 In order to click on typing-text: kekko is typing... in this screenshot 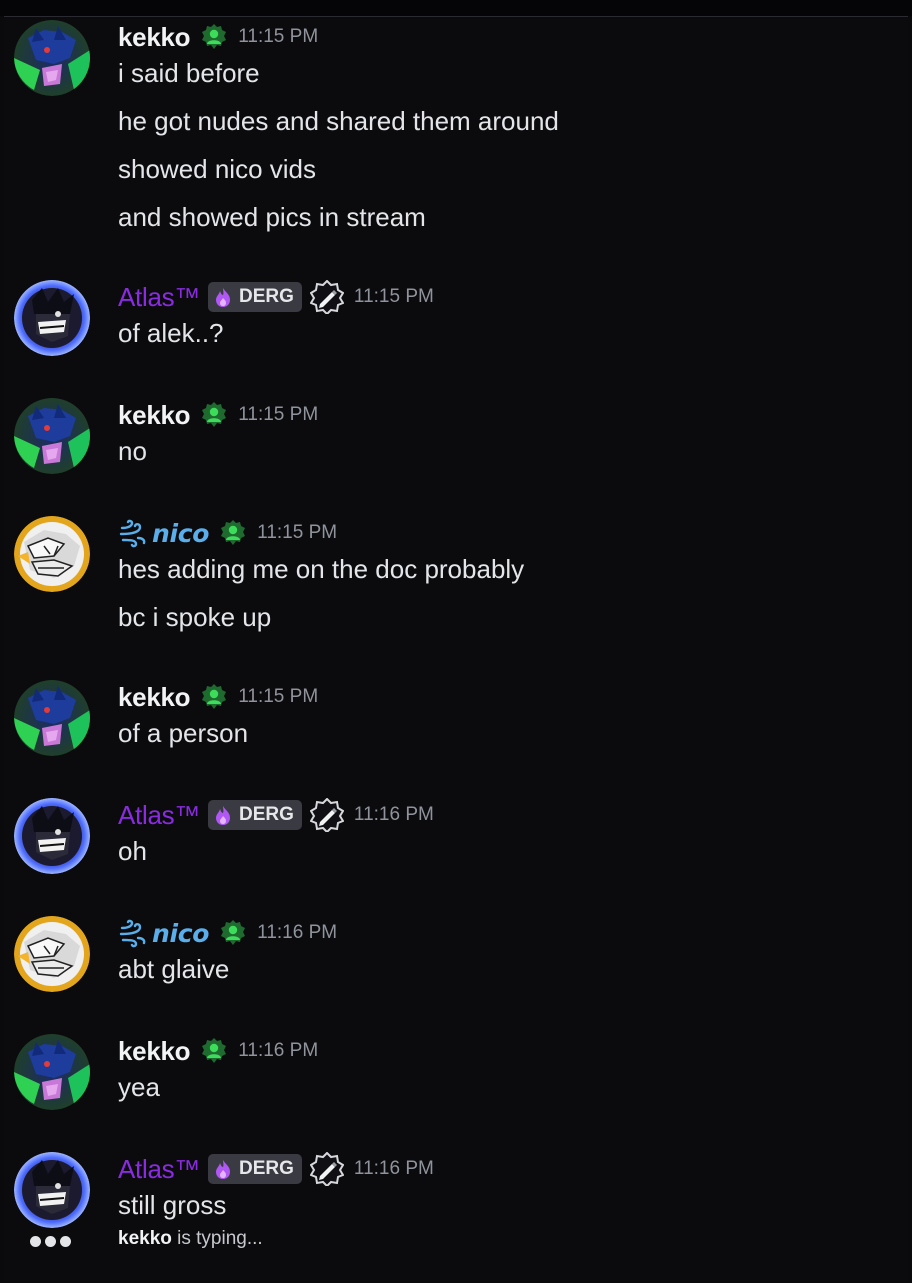, I will do `click(190, 1239)`.